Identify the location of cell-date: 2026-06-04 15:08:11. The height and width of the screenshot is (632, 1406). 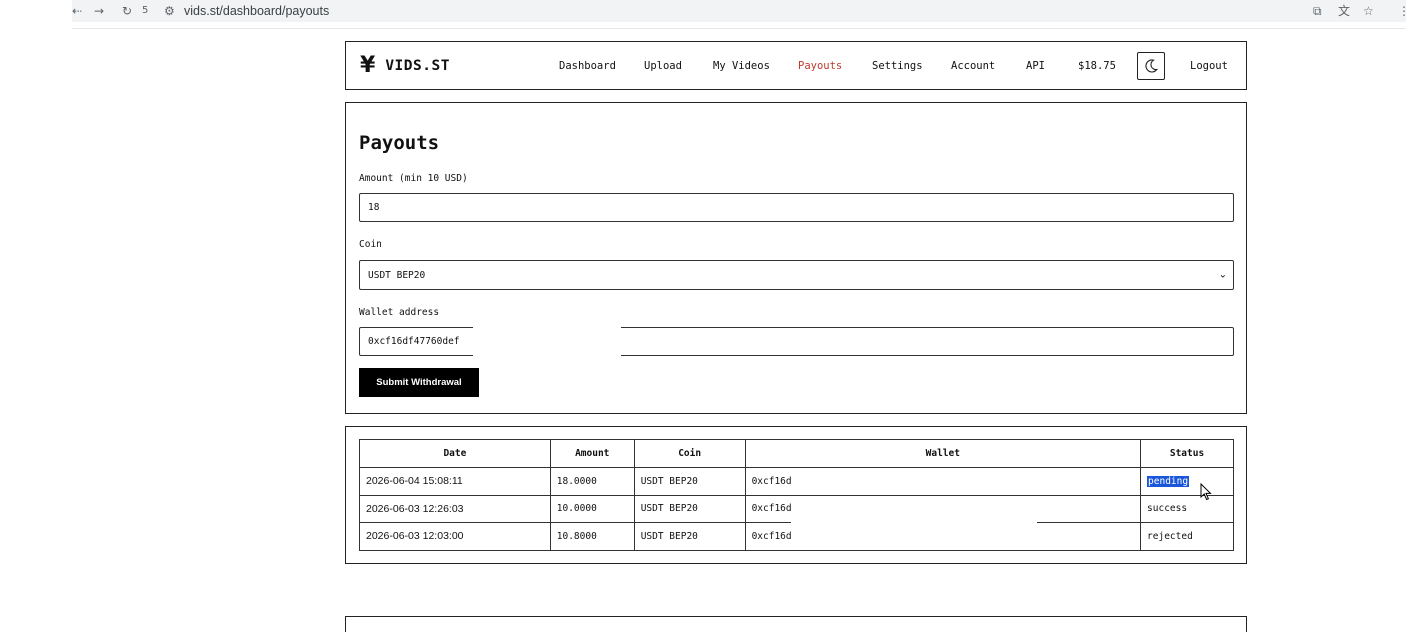
(455, 481).